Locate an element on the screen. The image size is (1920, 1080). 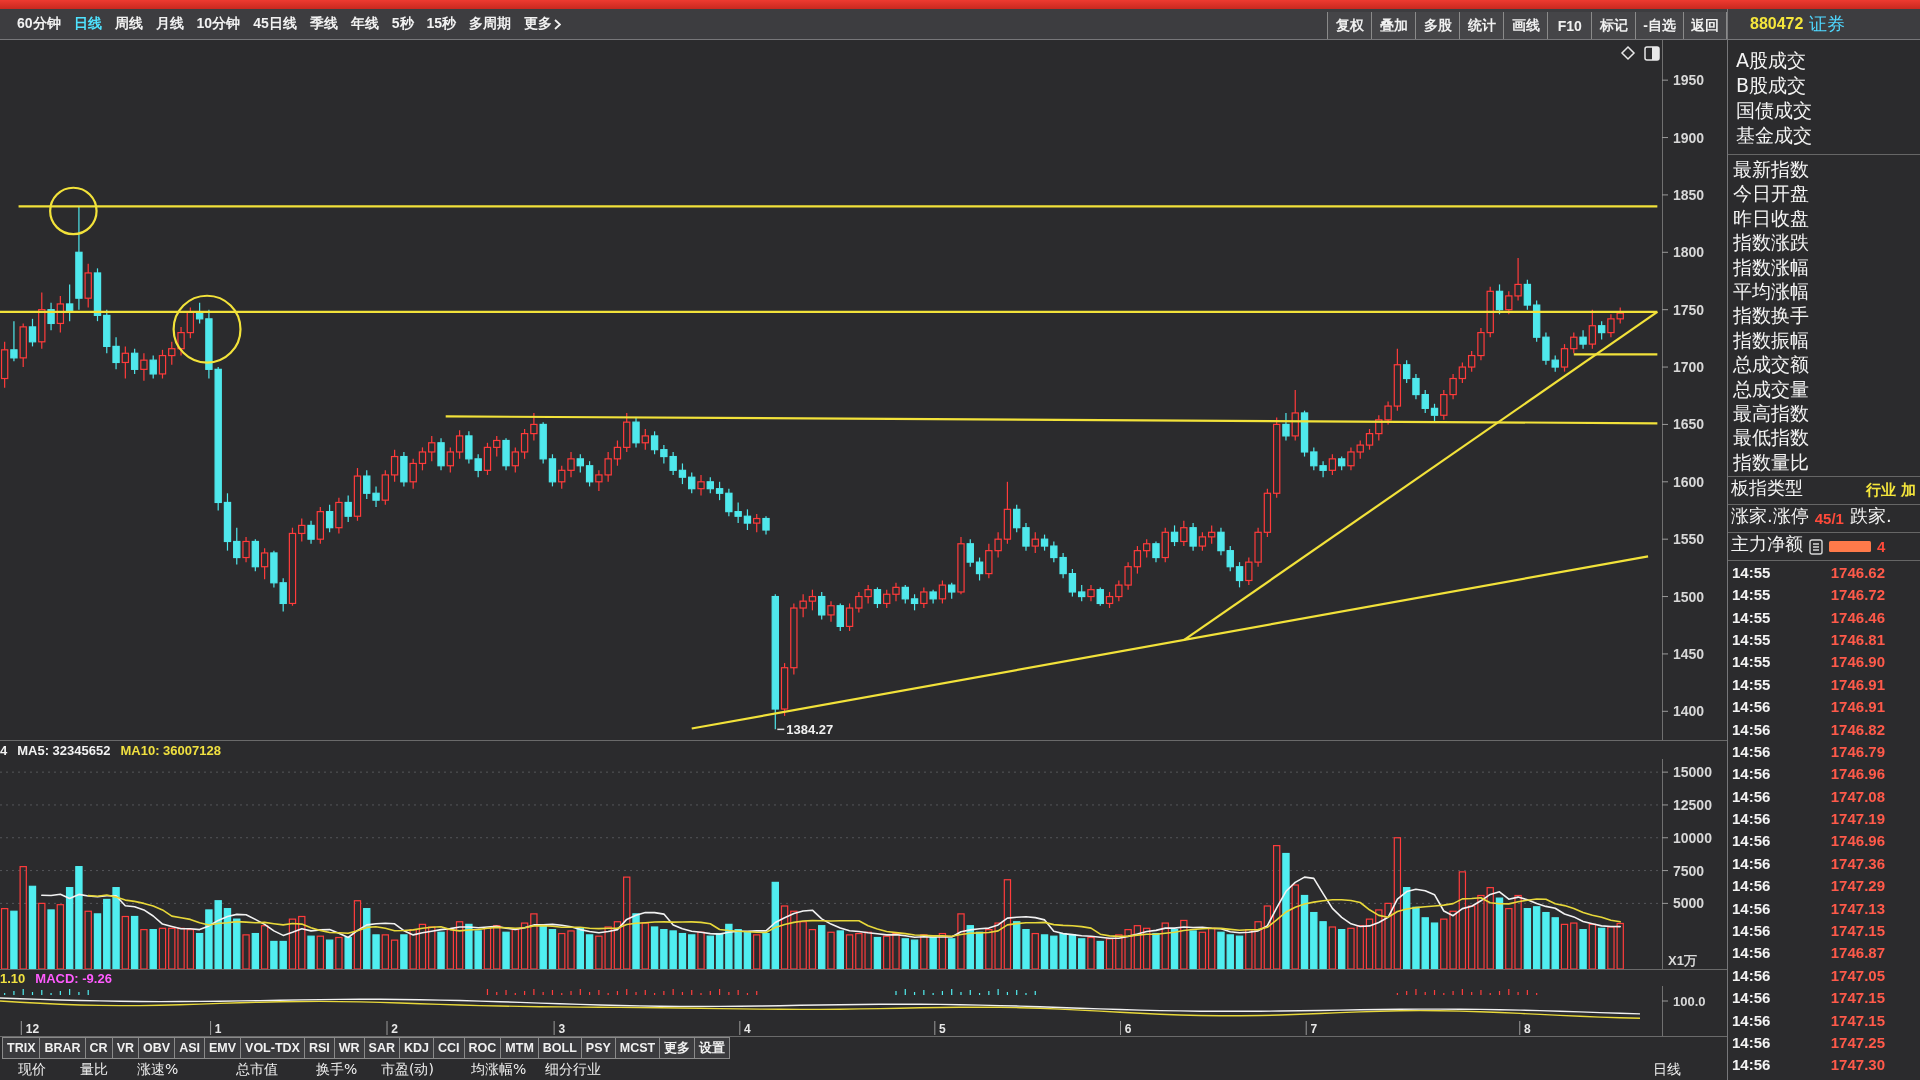
toolbar-button: -自选 is located at coordinates (1659, 25).